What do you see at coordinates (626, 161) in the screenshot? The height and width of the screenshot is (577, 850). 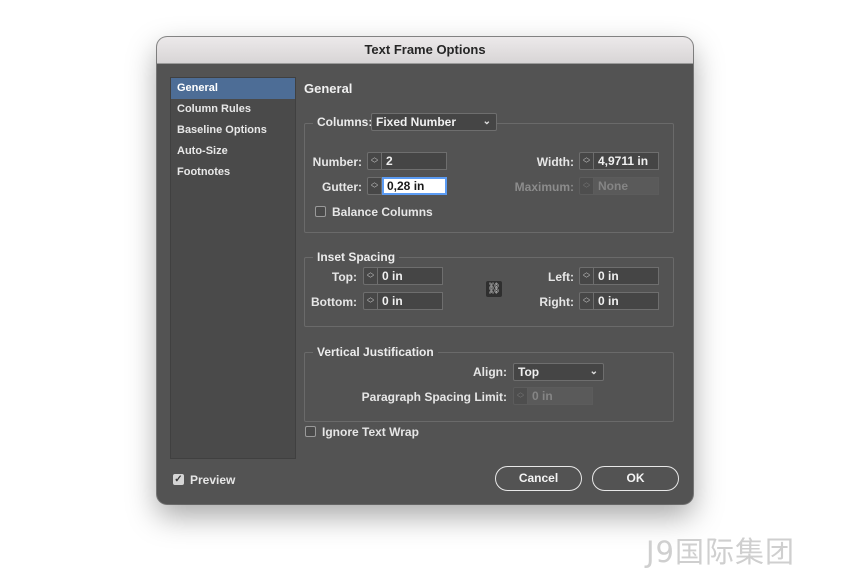 I see `width-input: 4,9711 in` at bounding box center [626, 161].